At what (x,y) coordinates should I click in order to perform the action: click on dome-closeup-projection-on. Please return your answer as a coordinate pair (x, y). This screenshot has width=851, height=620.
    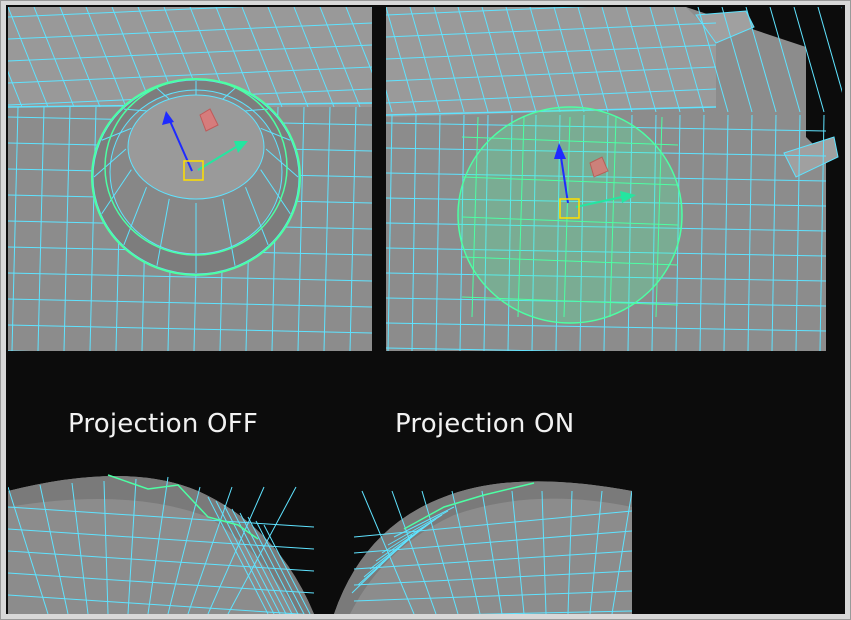
    Looking at the image, I should click on (483, 540).